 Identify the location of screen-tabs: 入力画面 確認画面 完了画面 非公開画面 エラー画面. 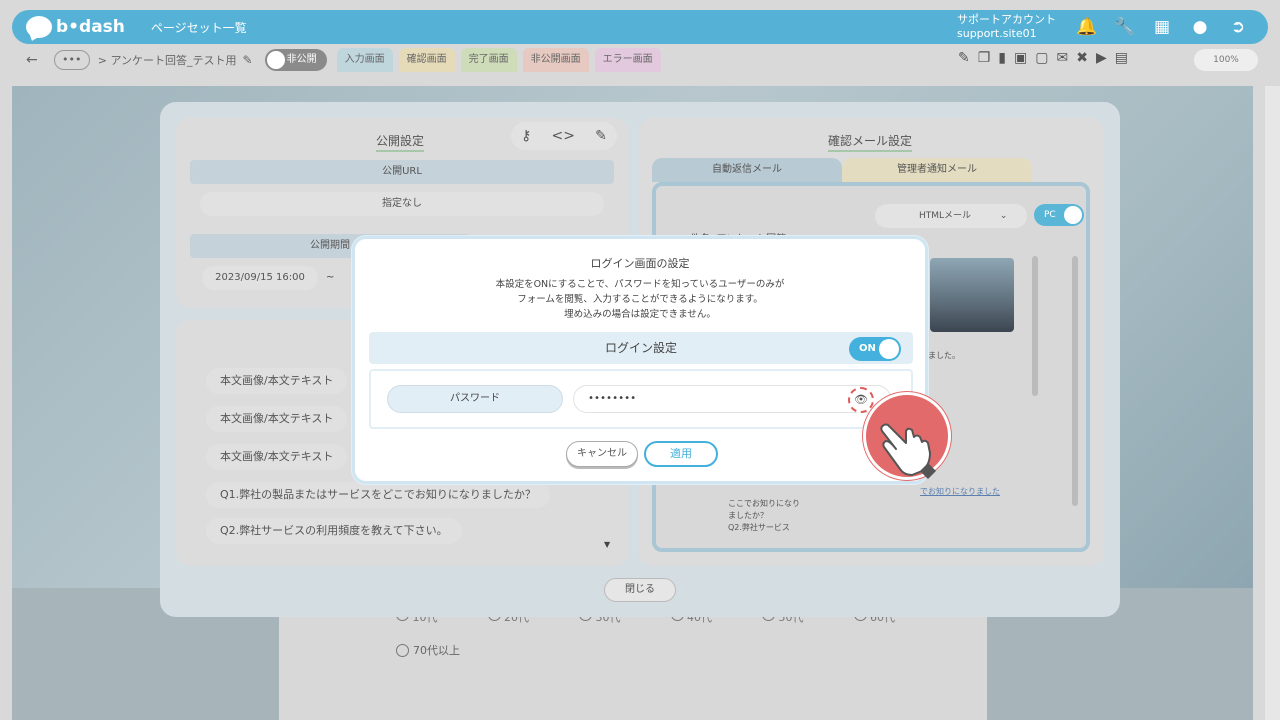
(498, 60).